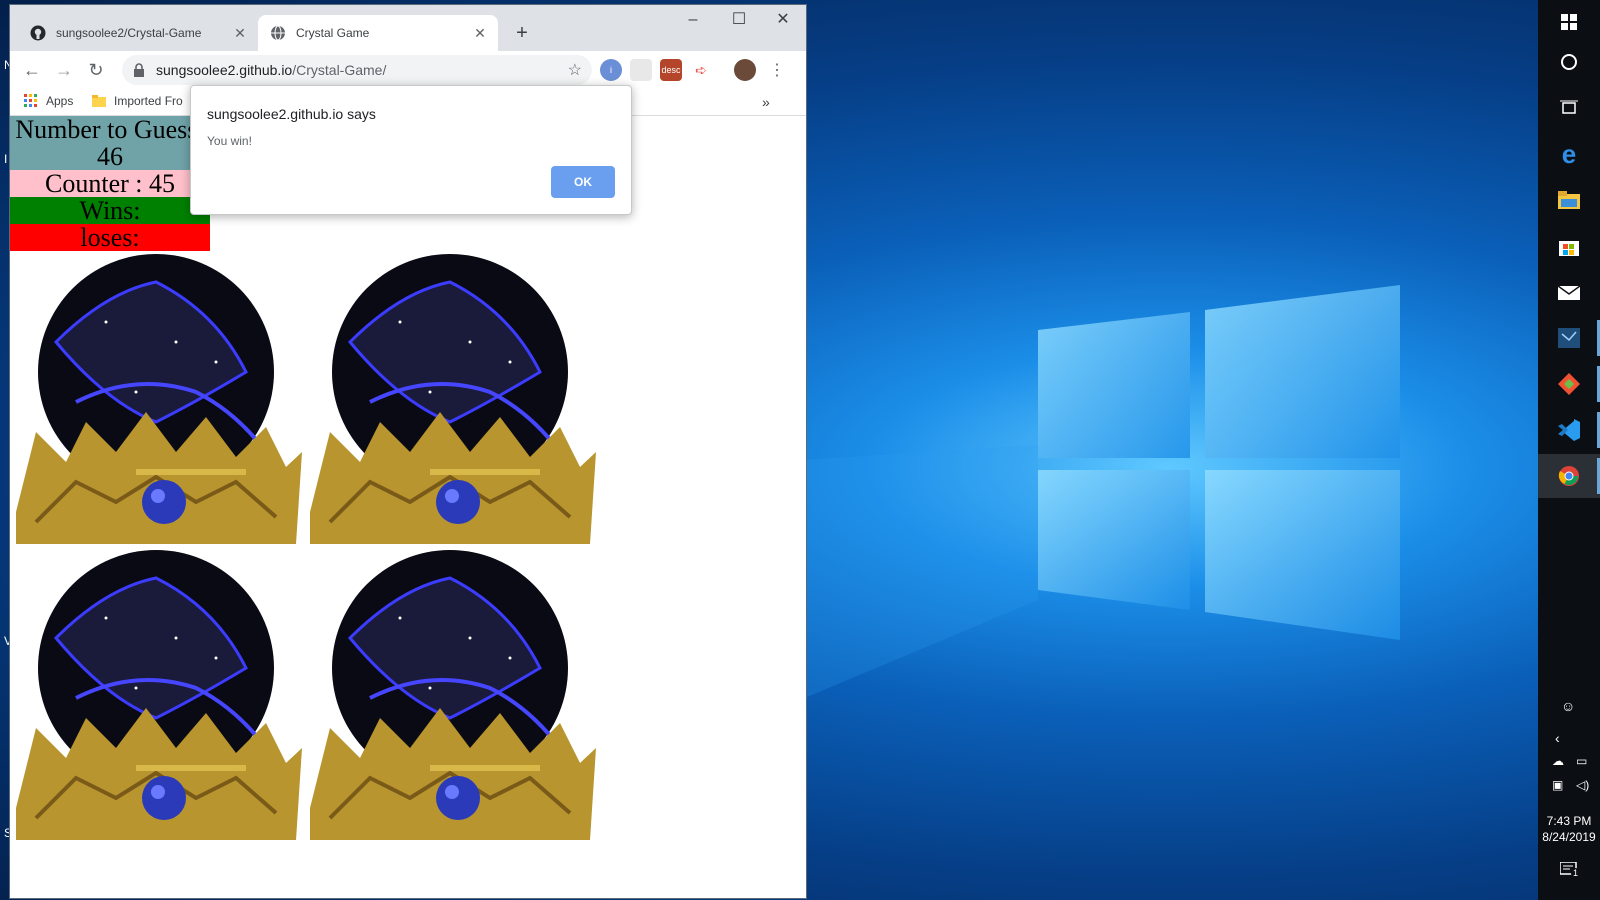  I want to click on task-view-button, so click(1569, 108).